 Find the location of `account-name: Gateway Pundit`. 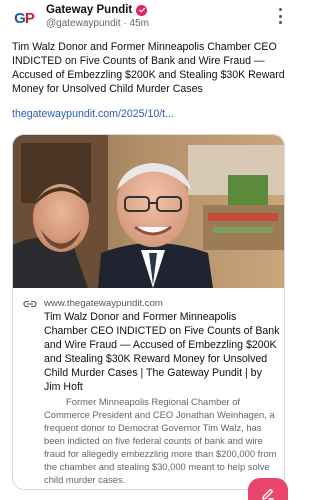

account-name: Gateway Pundit is located at coordinates (89, 10).